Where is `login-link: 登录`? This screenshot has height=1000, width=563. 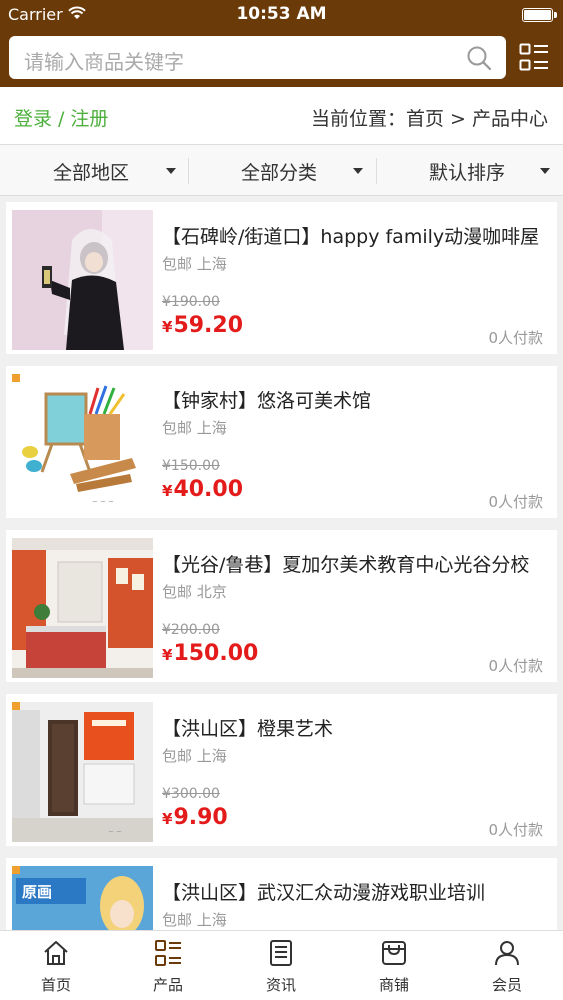 login-link: 登录 is located at coordinates (33, 119).